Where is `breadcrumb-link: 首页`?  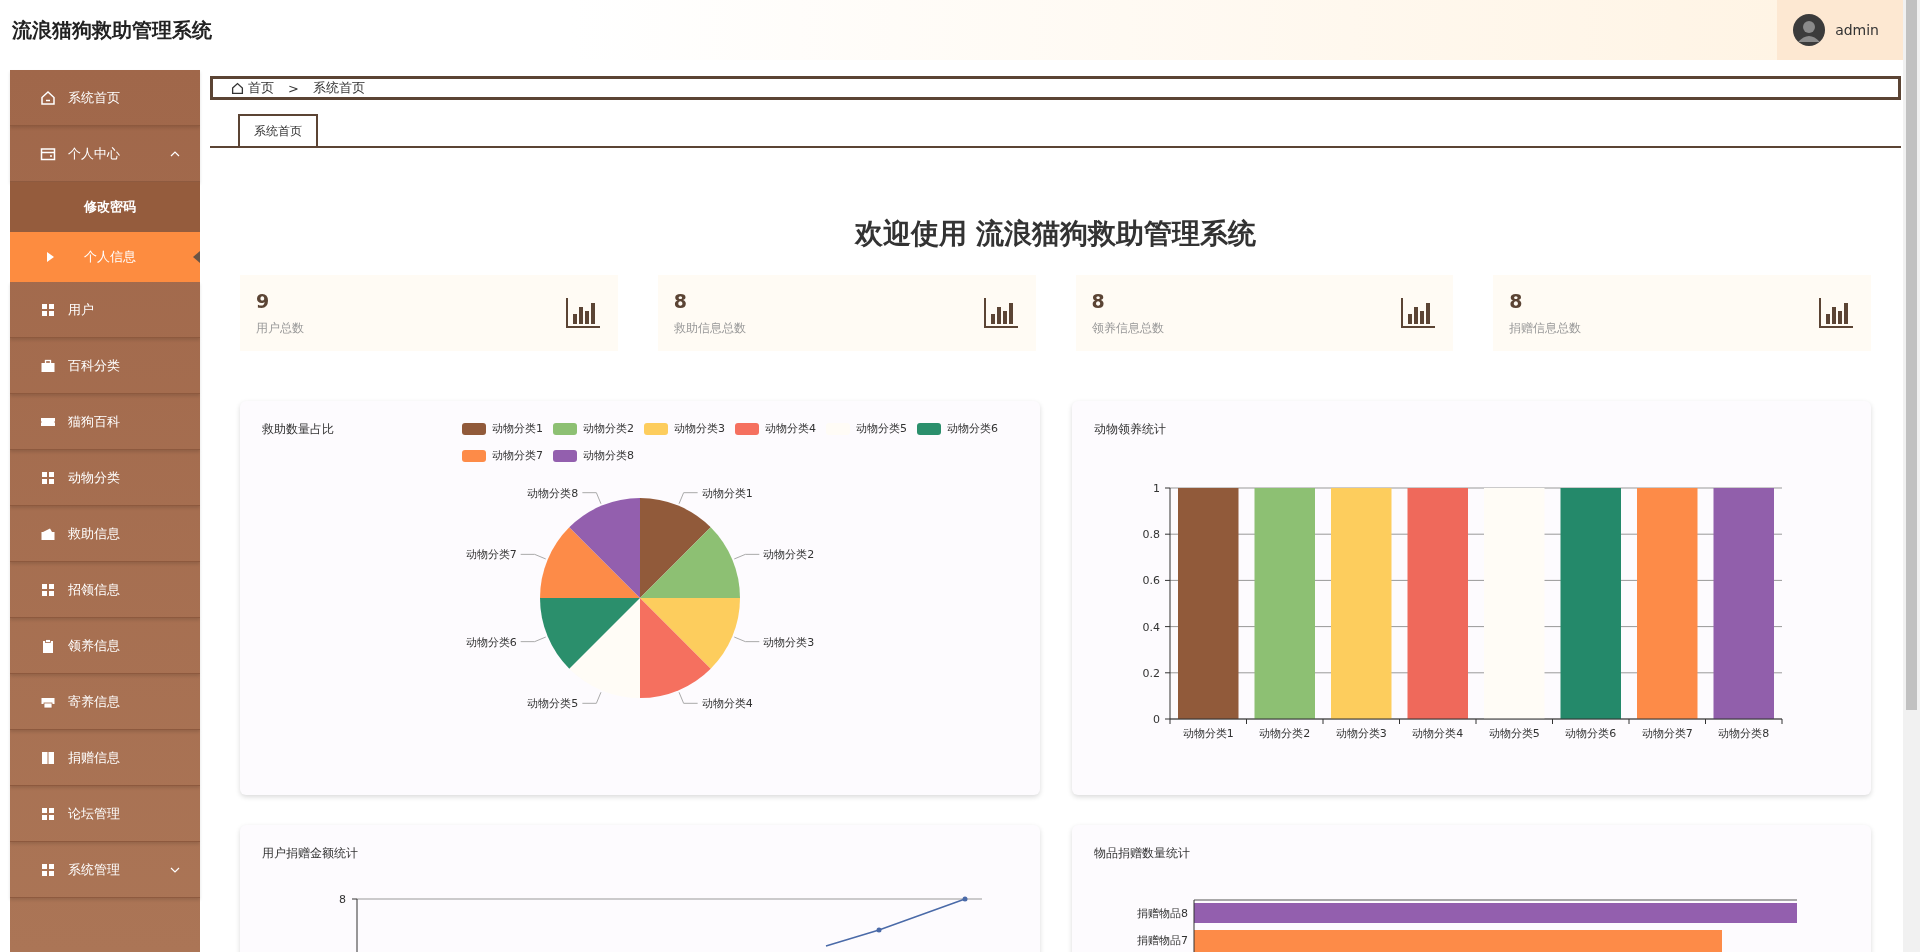 breadcrumb-link: 首页 is located at coordinates (261, 88).